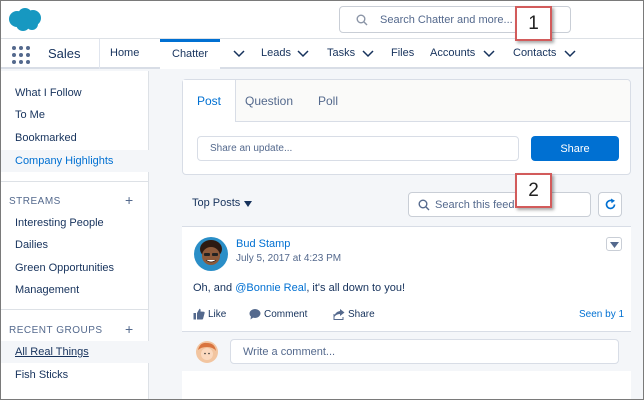 The height and width of the screenshot is (400, 644). Describe the element at coordinates (75, 245) in the screenshot. I see `sidebar-item-dailies: Dailies` at that location.